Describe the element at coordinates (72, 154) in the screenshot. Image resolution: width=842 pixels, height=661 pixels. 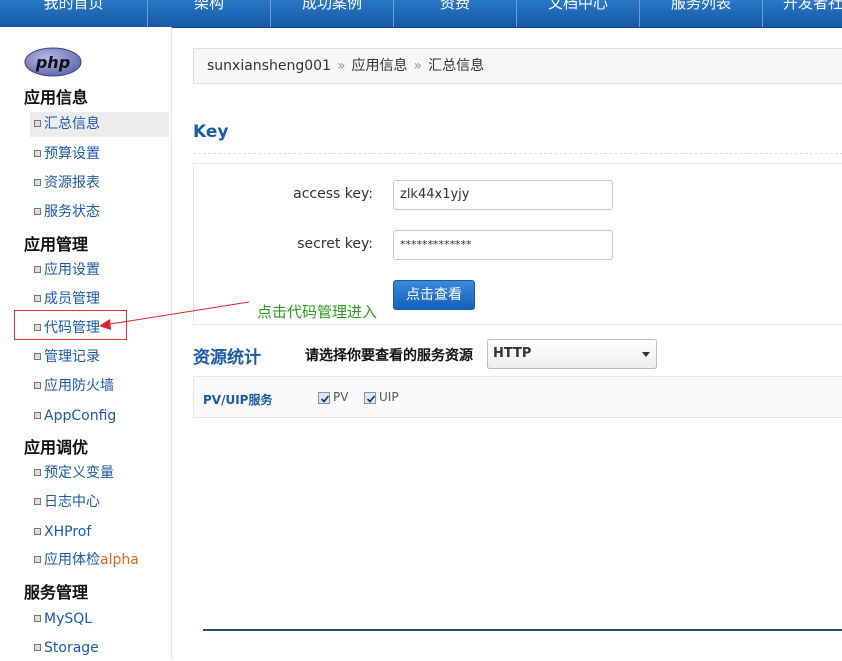
I see `sidebar-item-label: 预算设置` at that location.